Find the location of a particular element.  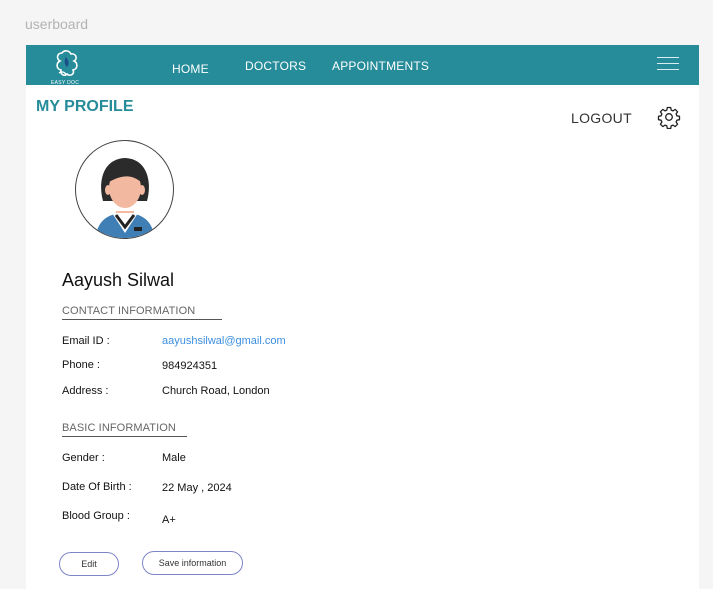

phone-label: Phone : is located at coordinates (81, 365).